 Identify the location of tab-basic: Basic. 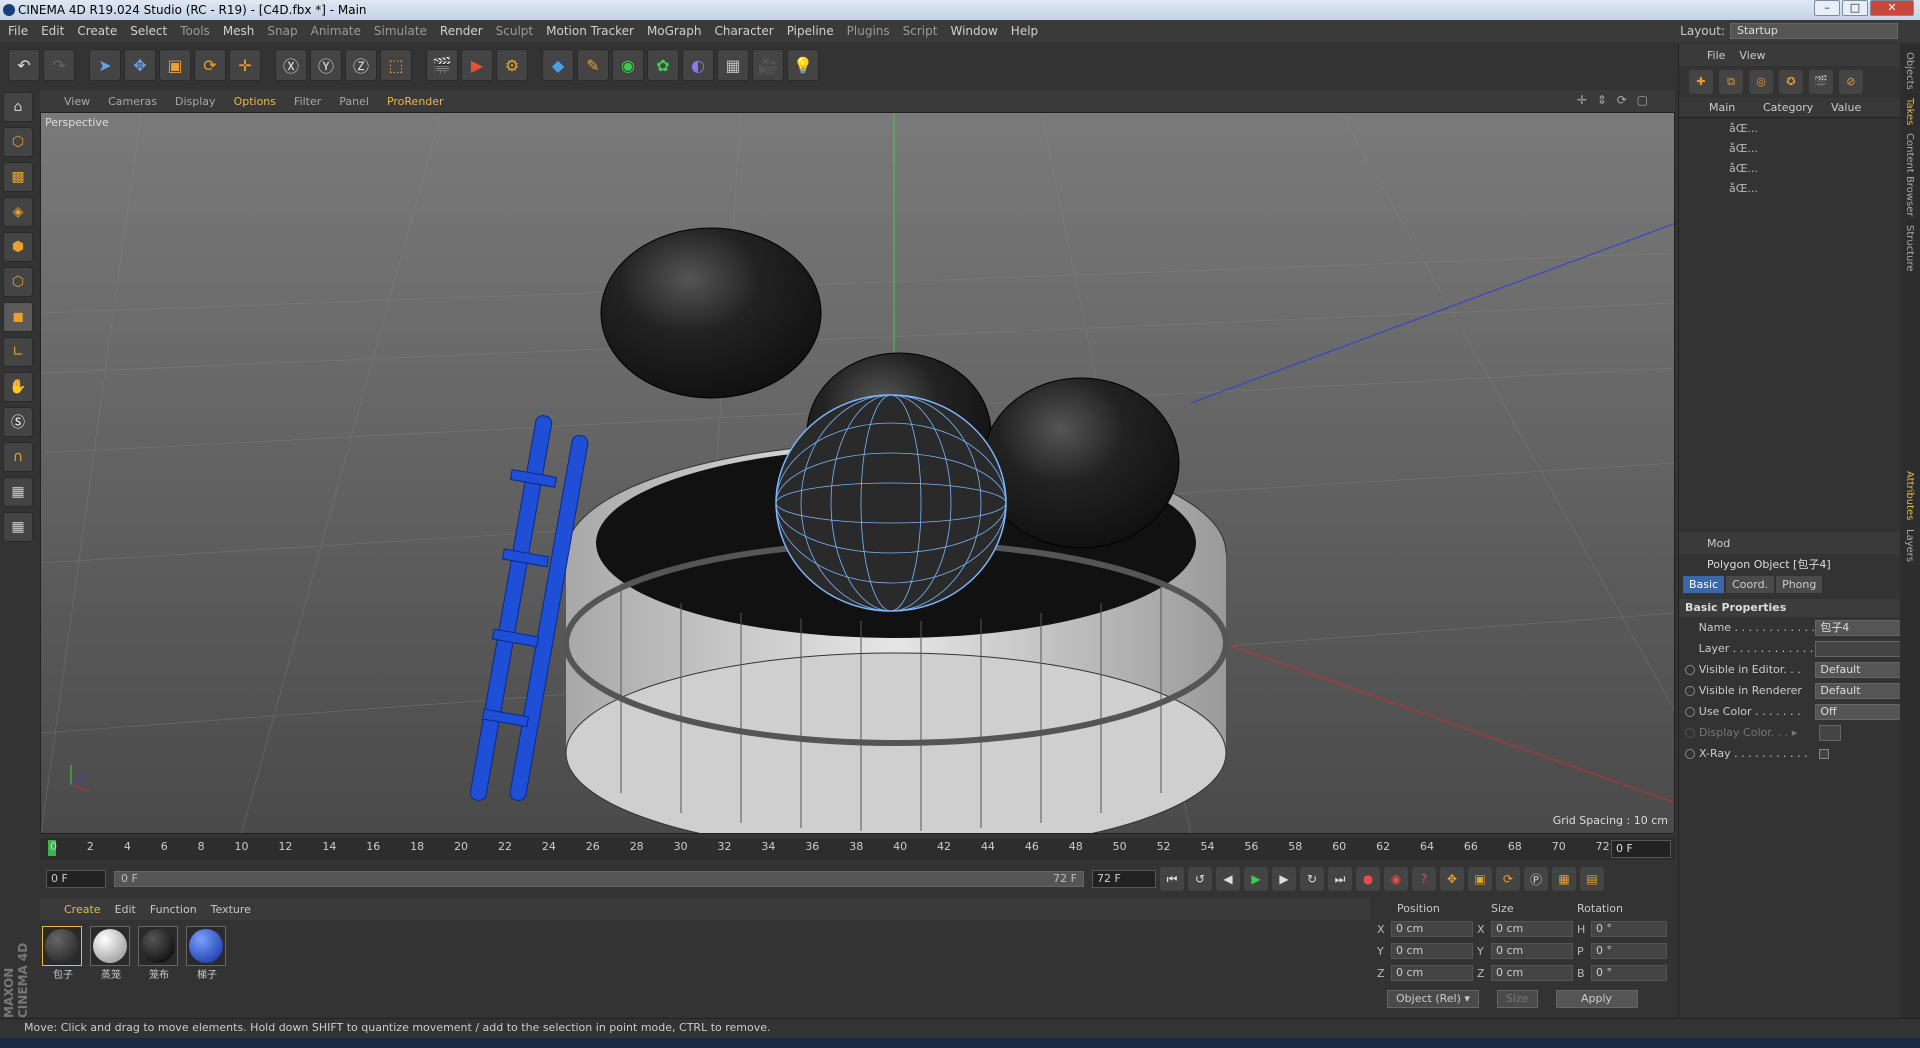
(1704, 584).